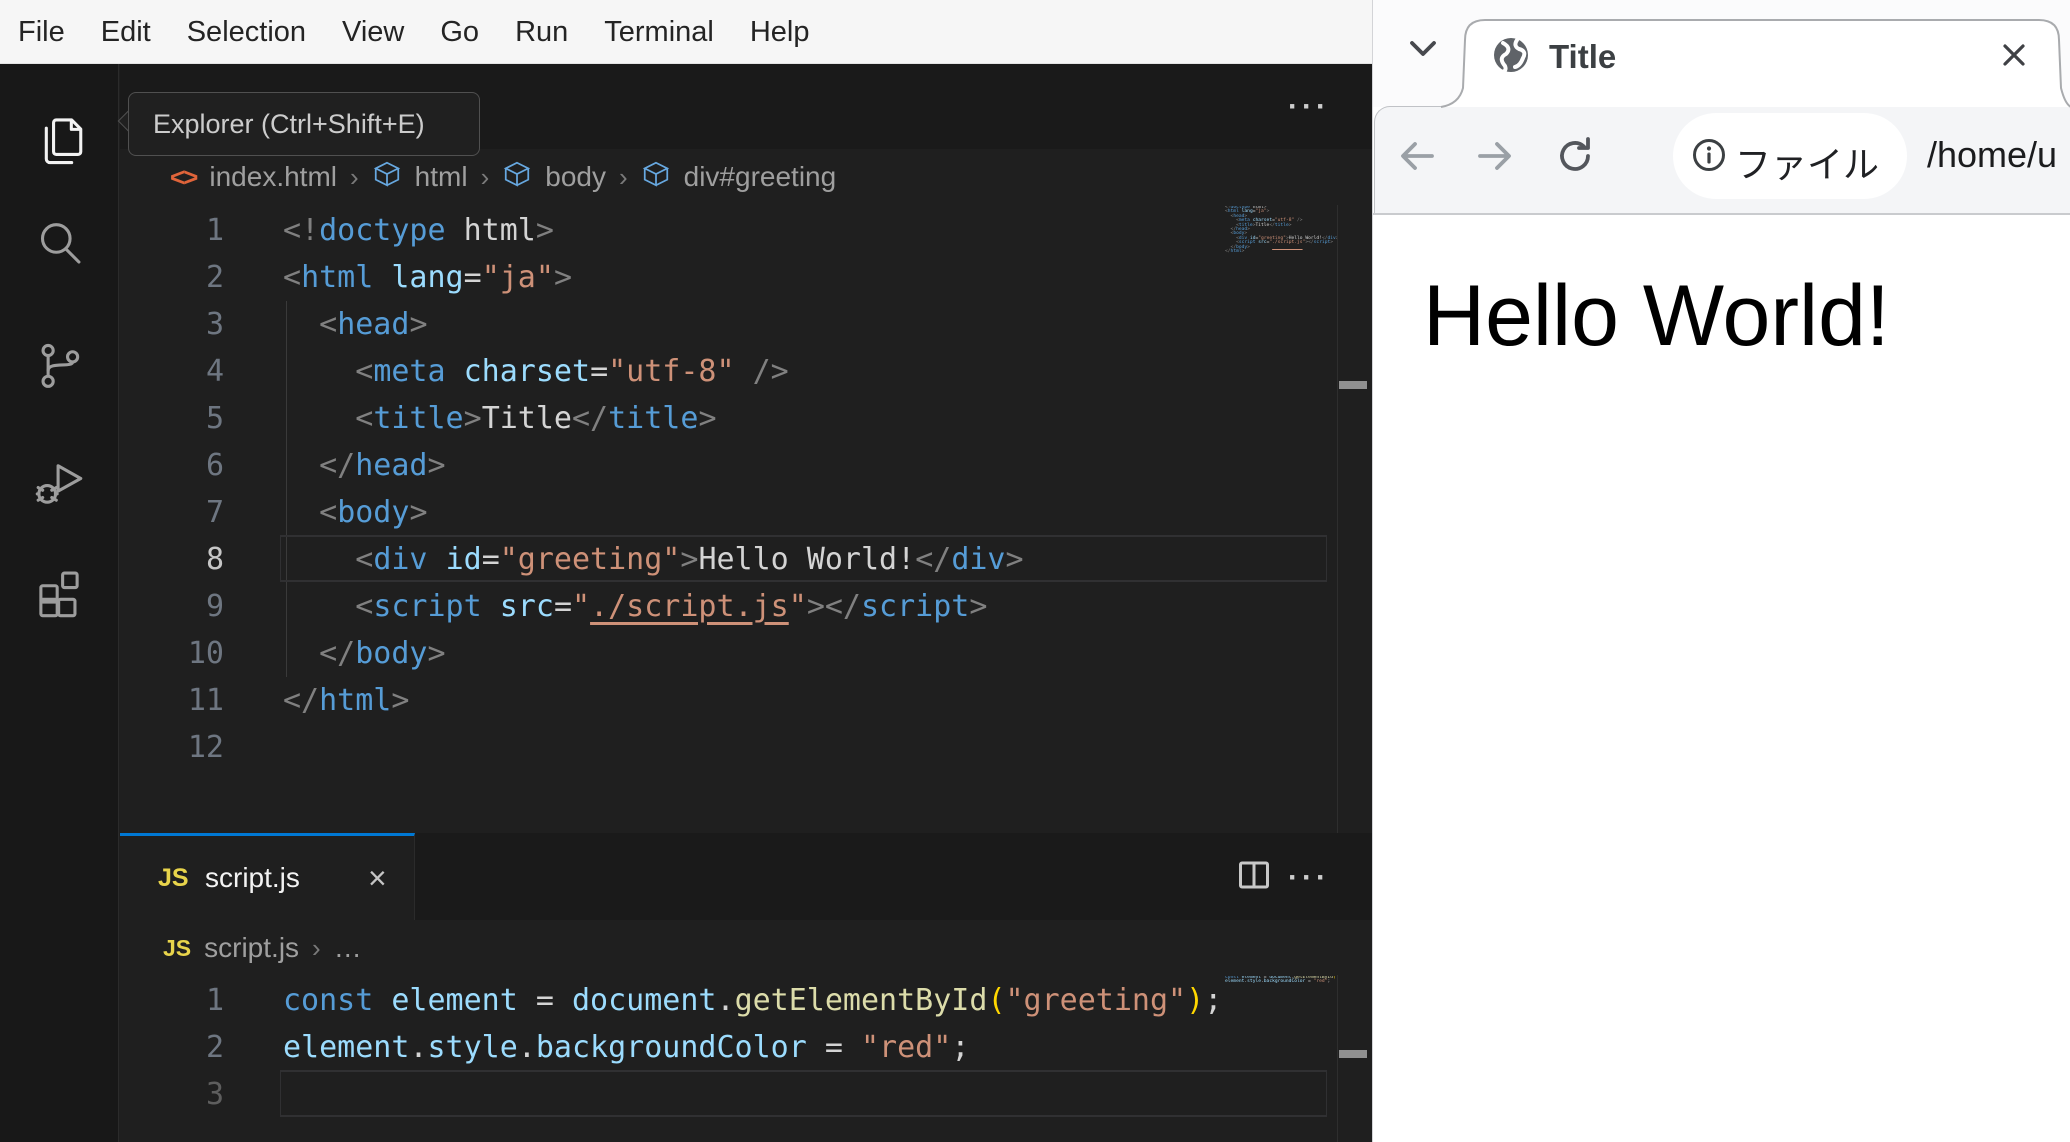  I want to click on breadcrumb-file: index.html, so click(273, 177).